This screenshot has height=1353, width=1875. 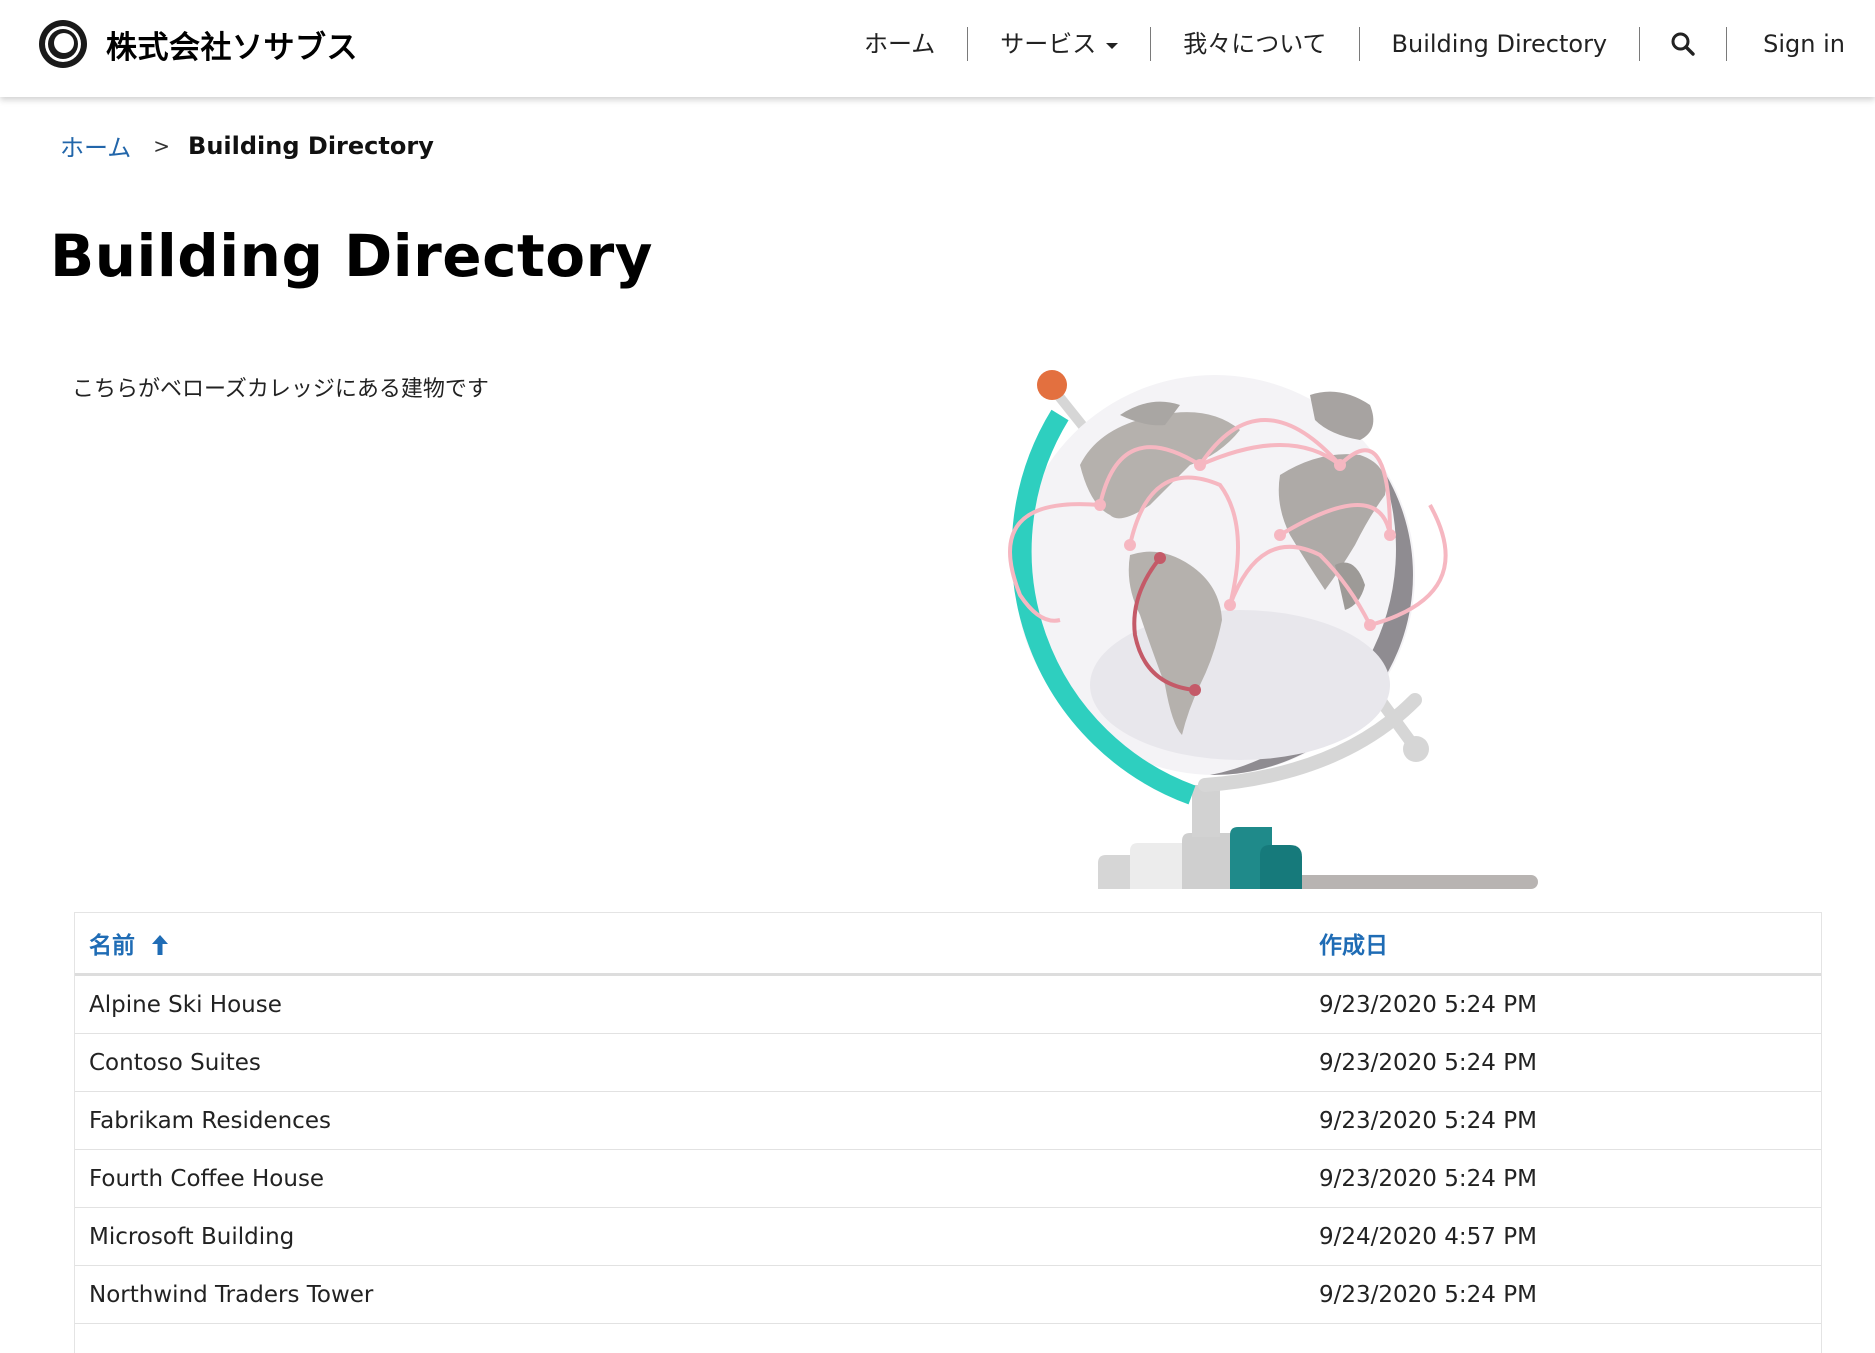 What do you see at coordinates (112, 946) in the screenshot?
I see `column-header-name-label: 名前` at bounding box center [112, 946].